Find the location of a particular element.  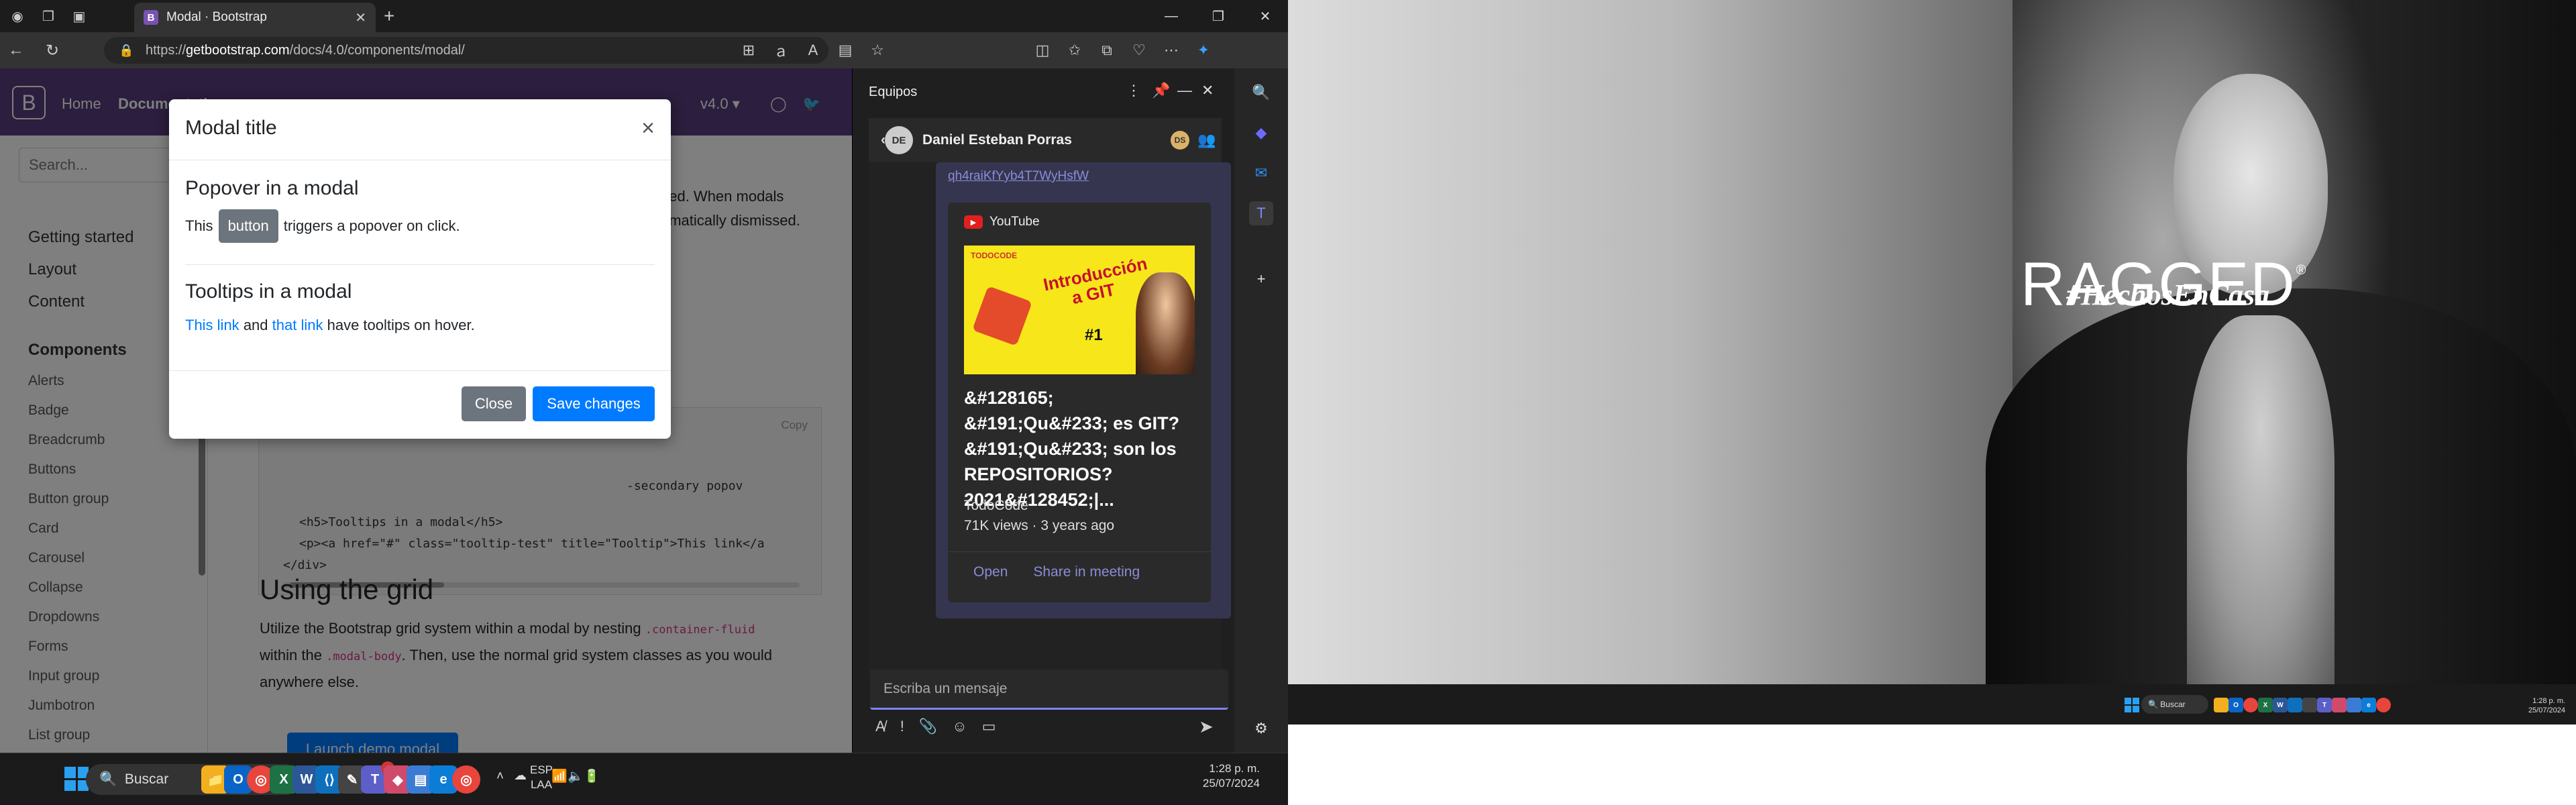

sidebar-settings-icon: ⚙ is located at coordinates (1261, 728).